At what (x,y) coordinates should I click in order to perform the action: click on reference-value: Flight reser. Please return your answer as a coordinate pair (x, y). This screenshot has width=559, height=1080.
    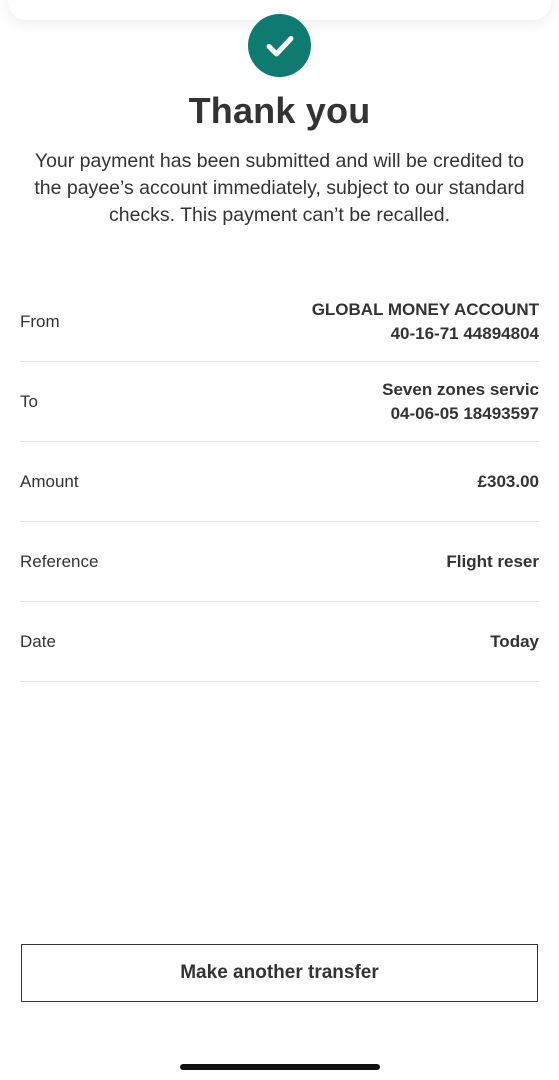
    Looking at the image, I should click on (492, 561).